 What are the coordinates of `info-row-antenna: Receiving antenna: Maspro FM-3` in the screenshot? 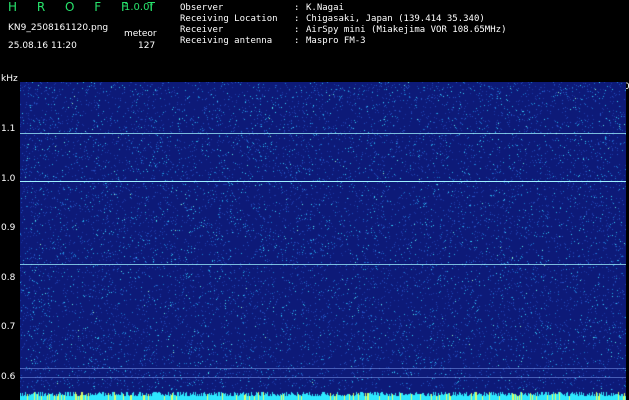 It's located at (273, 41).